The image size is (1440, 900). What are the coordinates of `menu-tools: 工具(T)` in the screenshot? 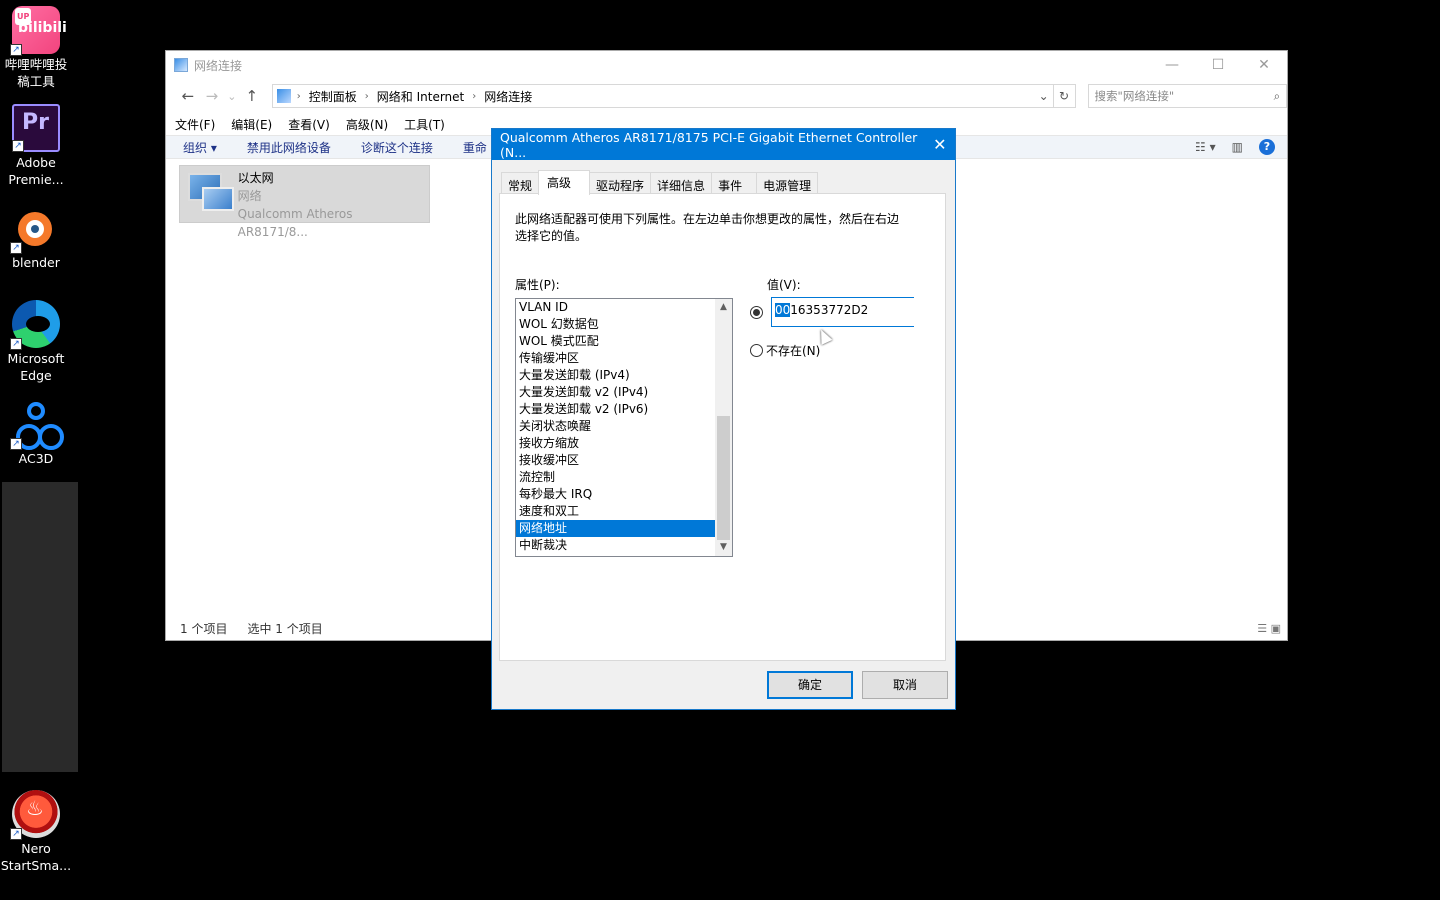 It's located at (424, 124).